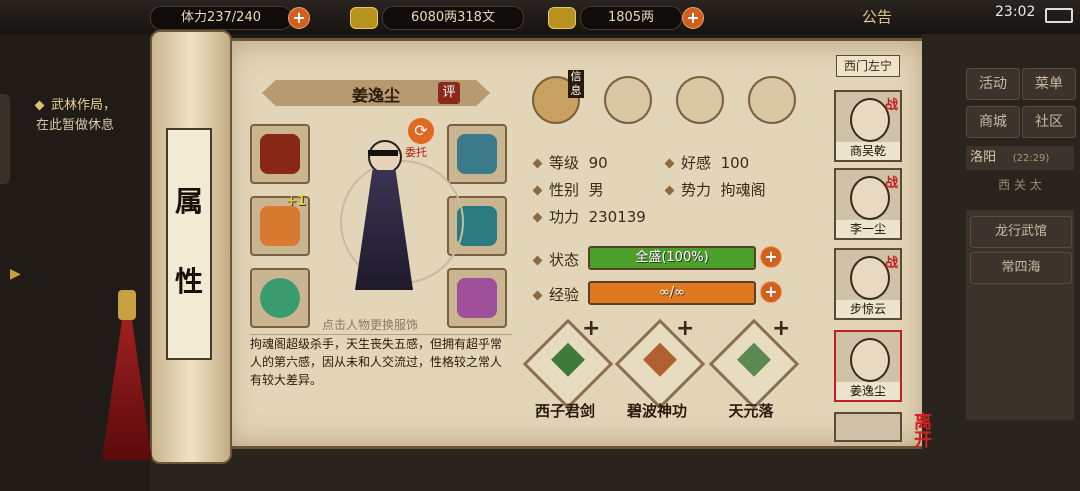 Image resolution: width=1080 pixels, height=491 pixels. What do you see at coordinates (188, 201) in the screenshot?
I see `scroll-title-char-1: 属` at bounding box center [188, 201].